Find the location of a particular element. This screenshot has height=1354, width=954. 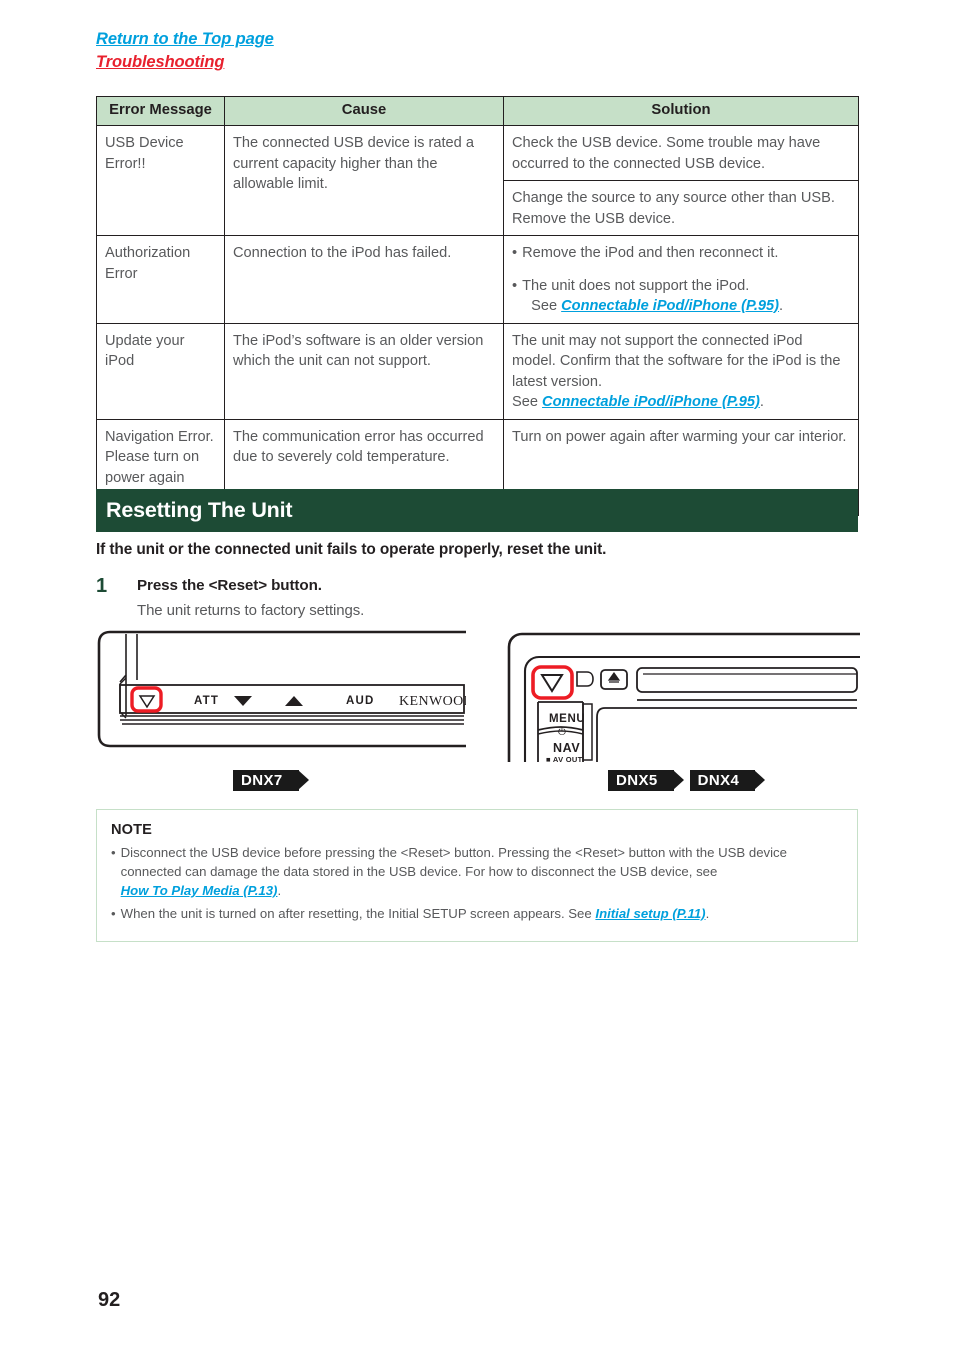

troubleshooting-link: Troubleshooting is located at coordinates (160, 62).